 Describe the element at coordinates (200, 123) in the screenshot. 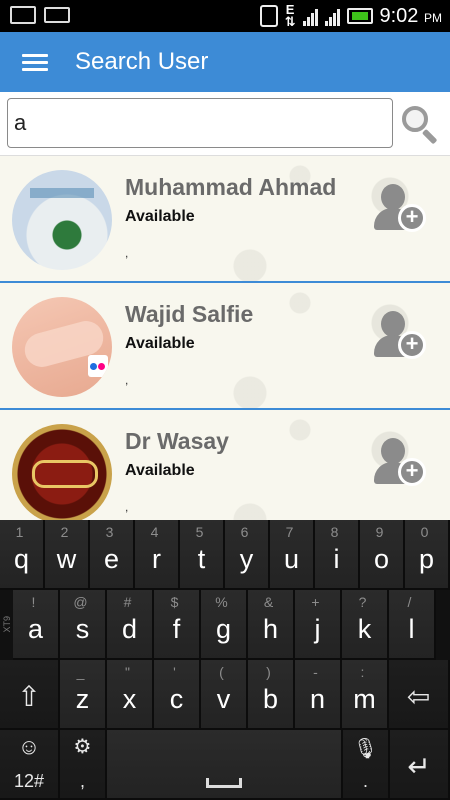

I see `search-input` at that location.